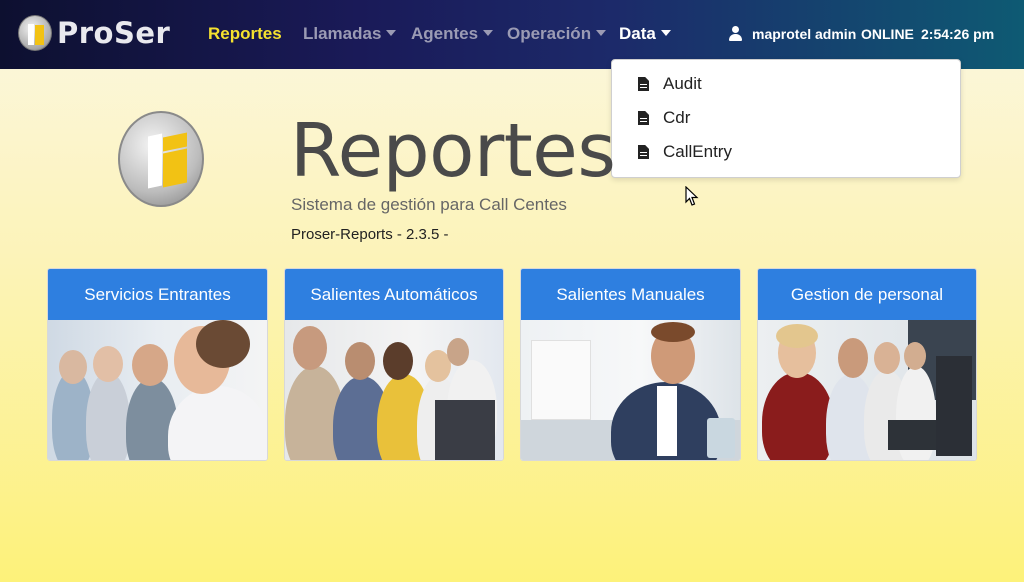  I want to click on manual-agent-image, so click(630, 390).